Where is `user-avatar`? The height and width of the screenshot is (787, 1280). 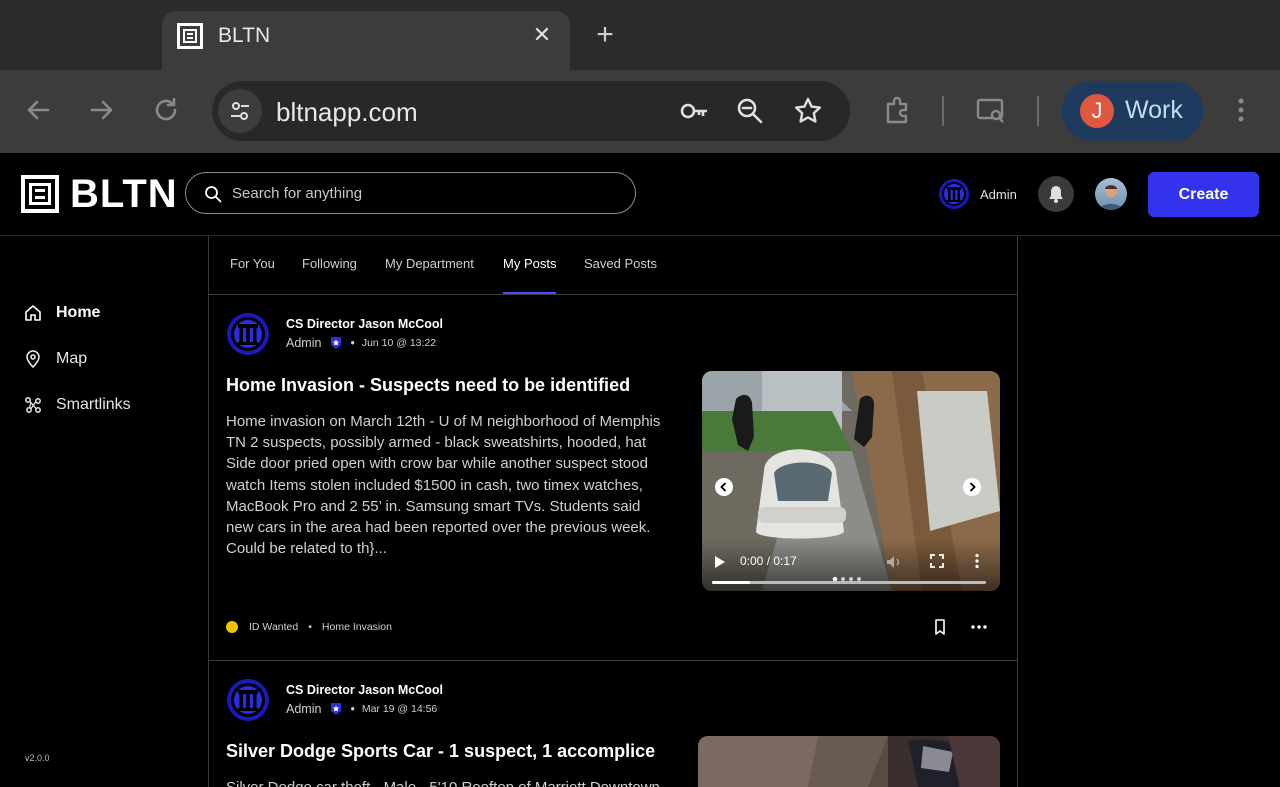
user-avatar is located at coordinates (1111, 194).